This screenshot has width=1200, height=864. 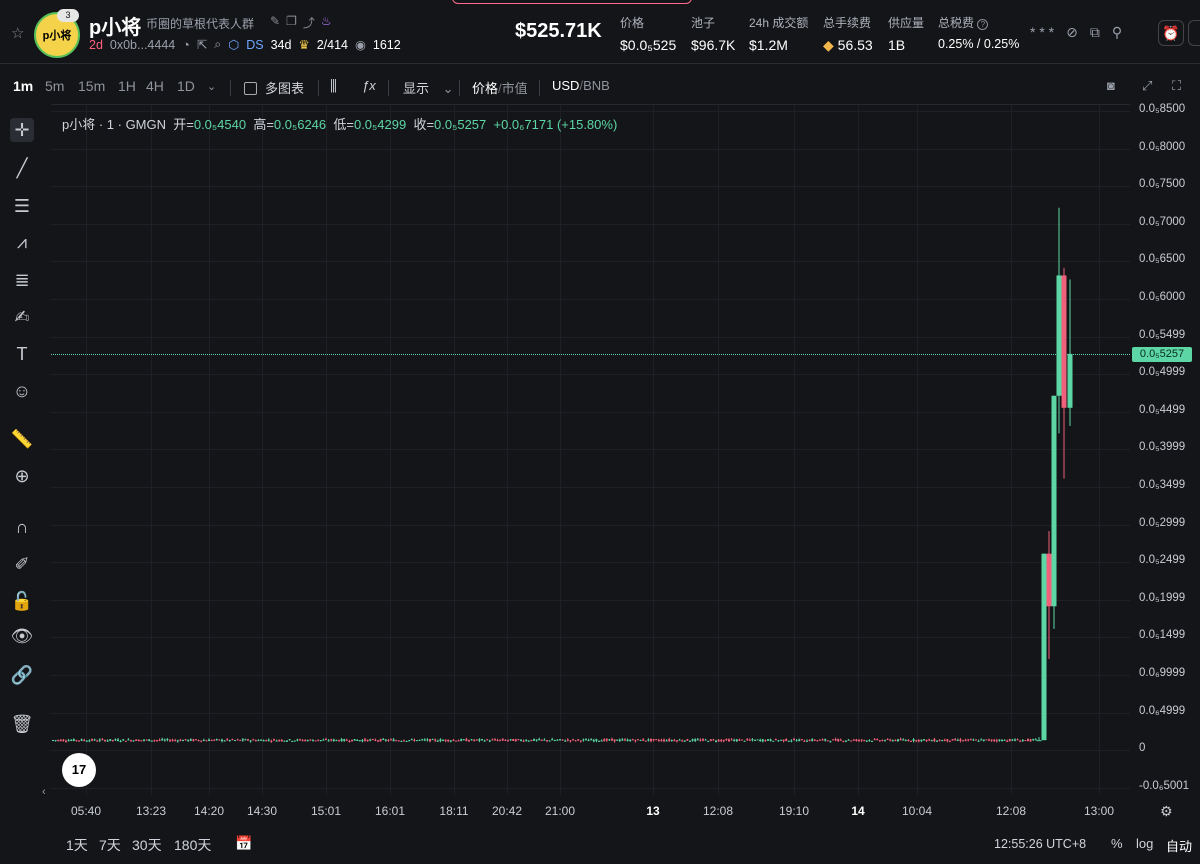 What do you see at coordinates (23, 86) in the screenshot?
I see `timeframe-1m: 1m` at bounding box center [23, 86].